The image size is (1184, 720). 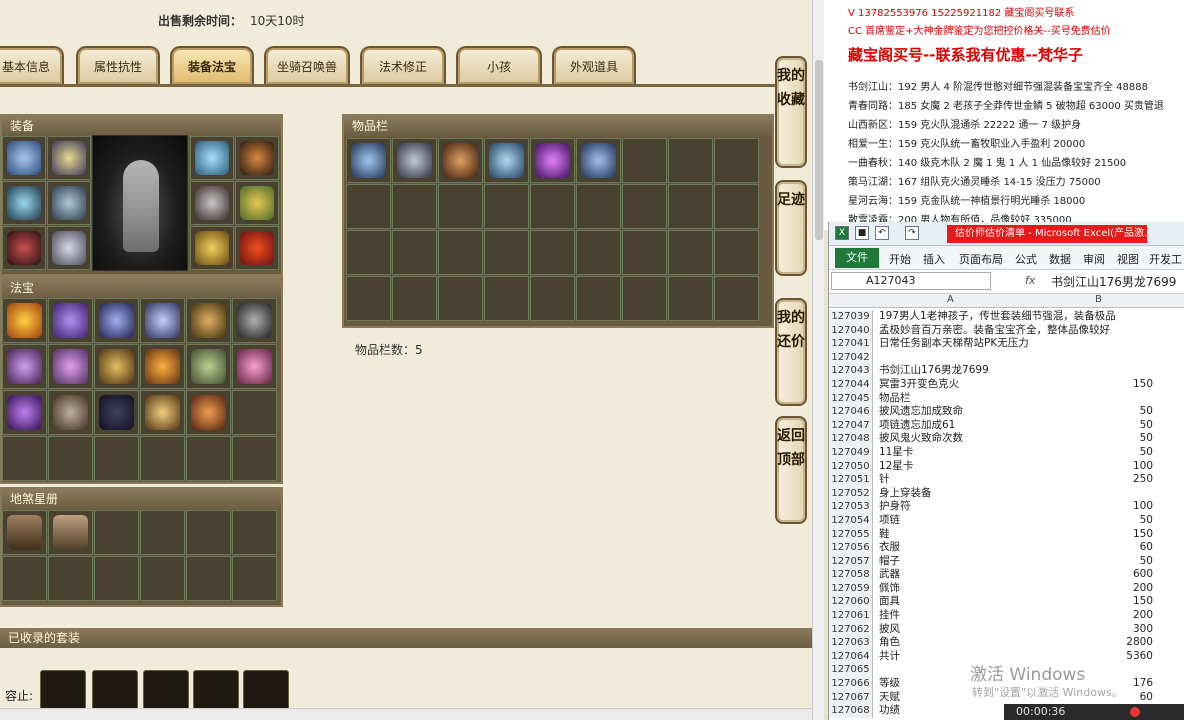 I want to click on cell-a: 书剑江山176男龙7699, so click(x=934, y=370).